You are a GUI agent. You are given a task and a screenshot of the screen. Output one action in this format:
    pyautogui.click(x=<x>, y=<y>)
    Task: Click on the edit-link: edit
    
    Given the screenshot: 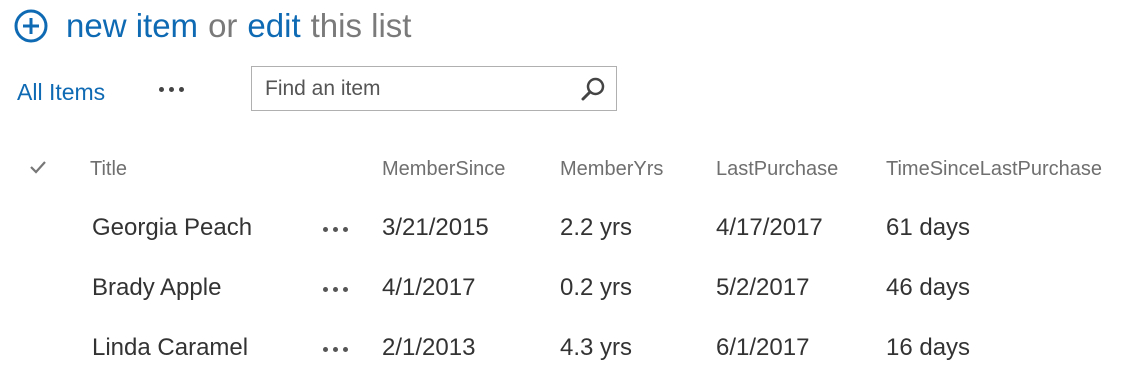 What is the action you would take?
    pyautogui.click(x=273, y=26)
    